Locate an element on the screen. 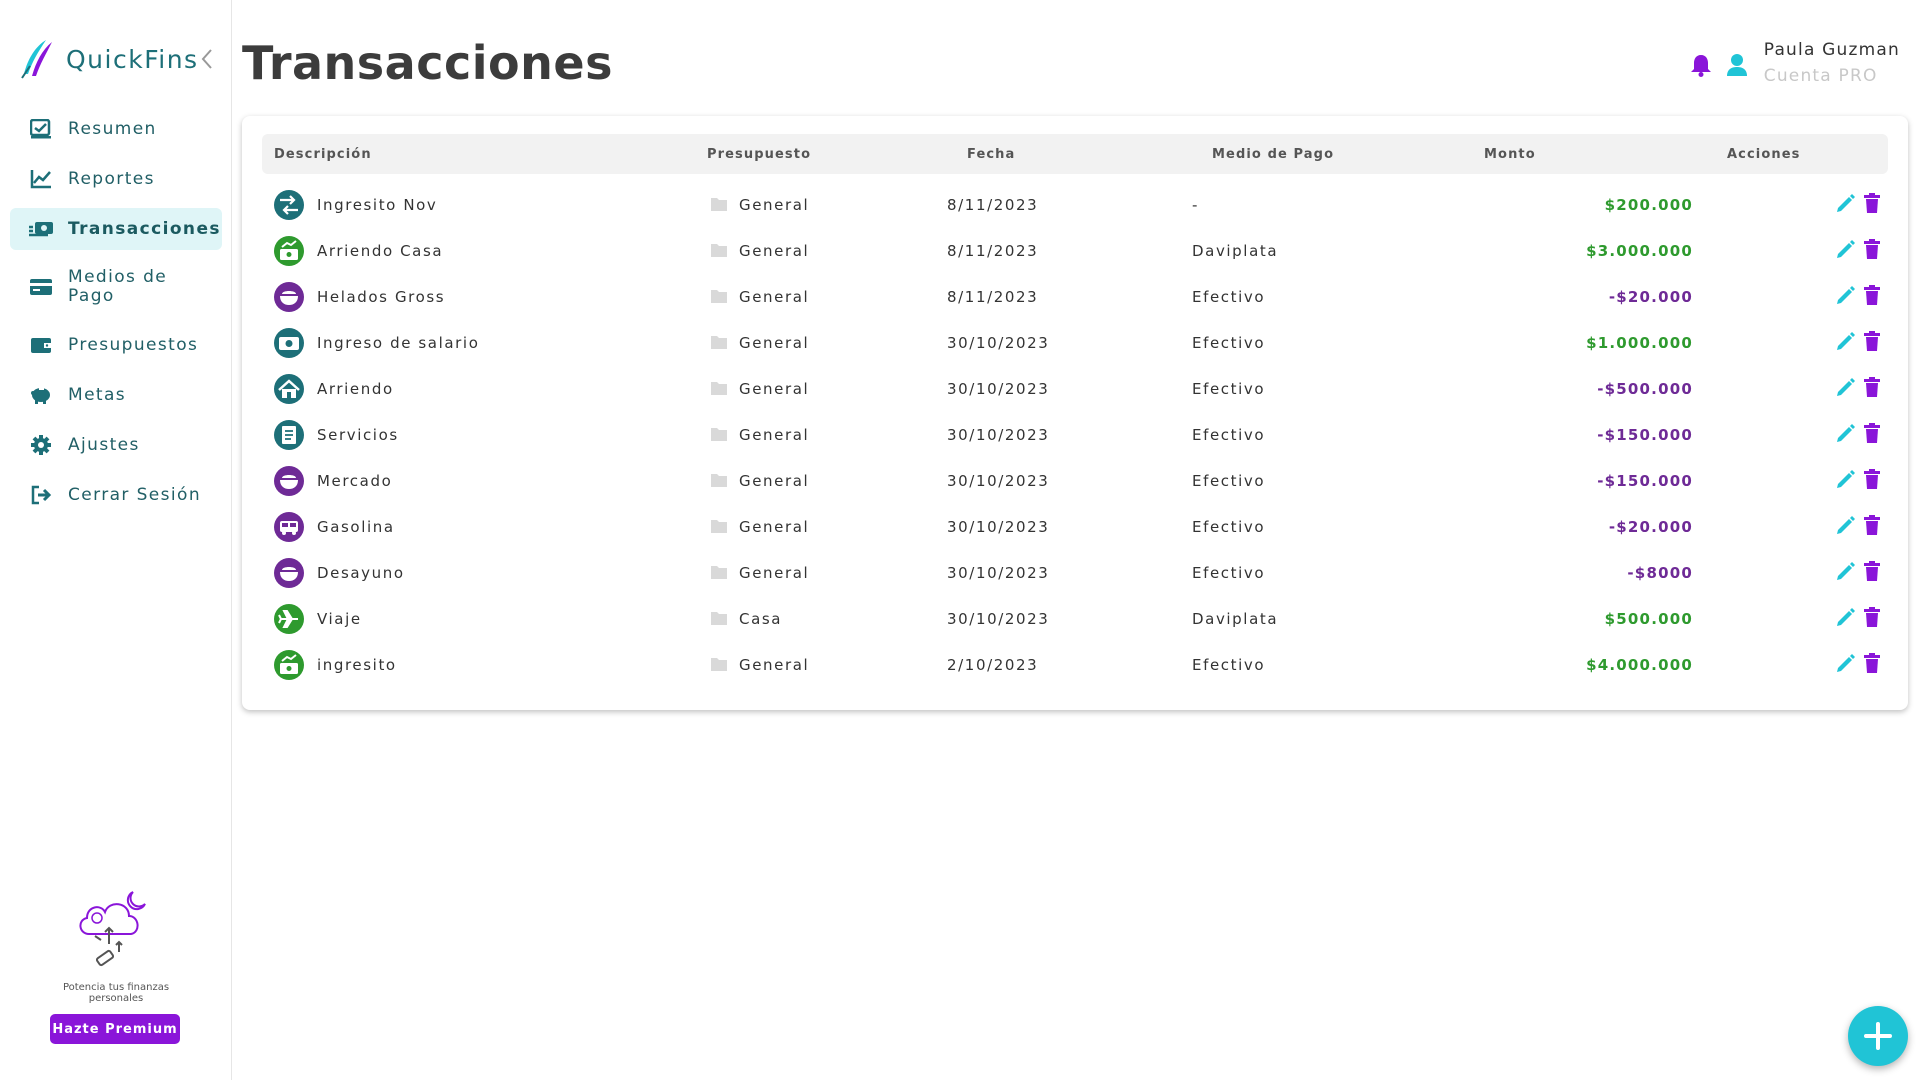  sidebar-item-medios-de-pago: Medios de Pago is located at coordinates (116, 287).